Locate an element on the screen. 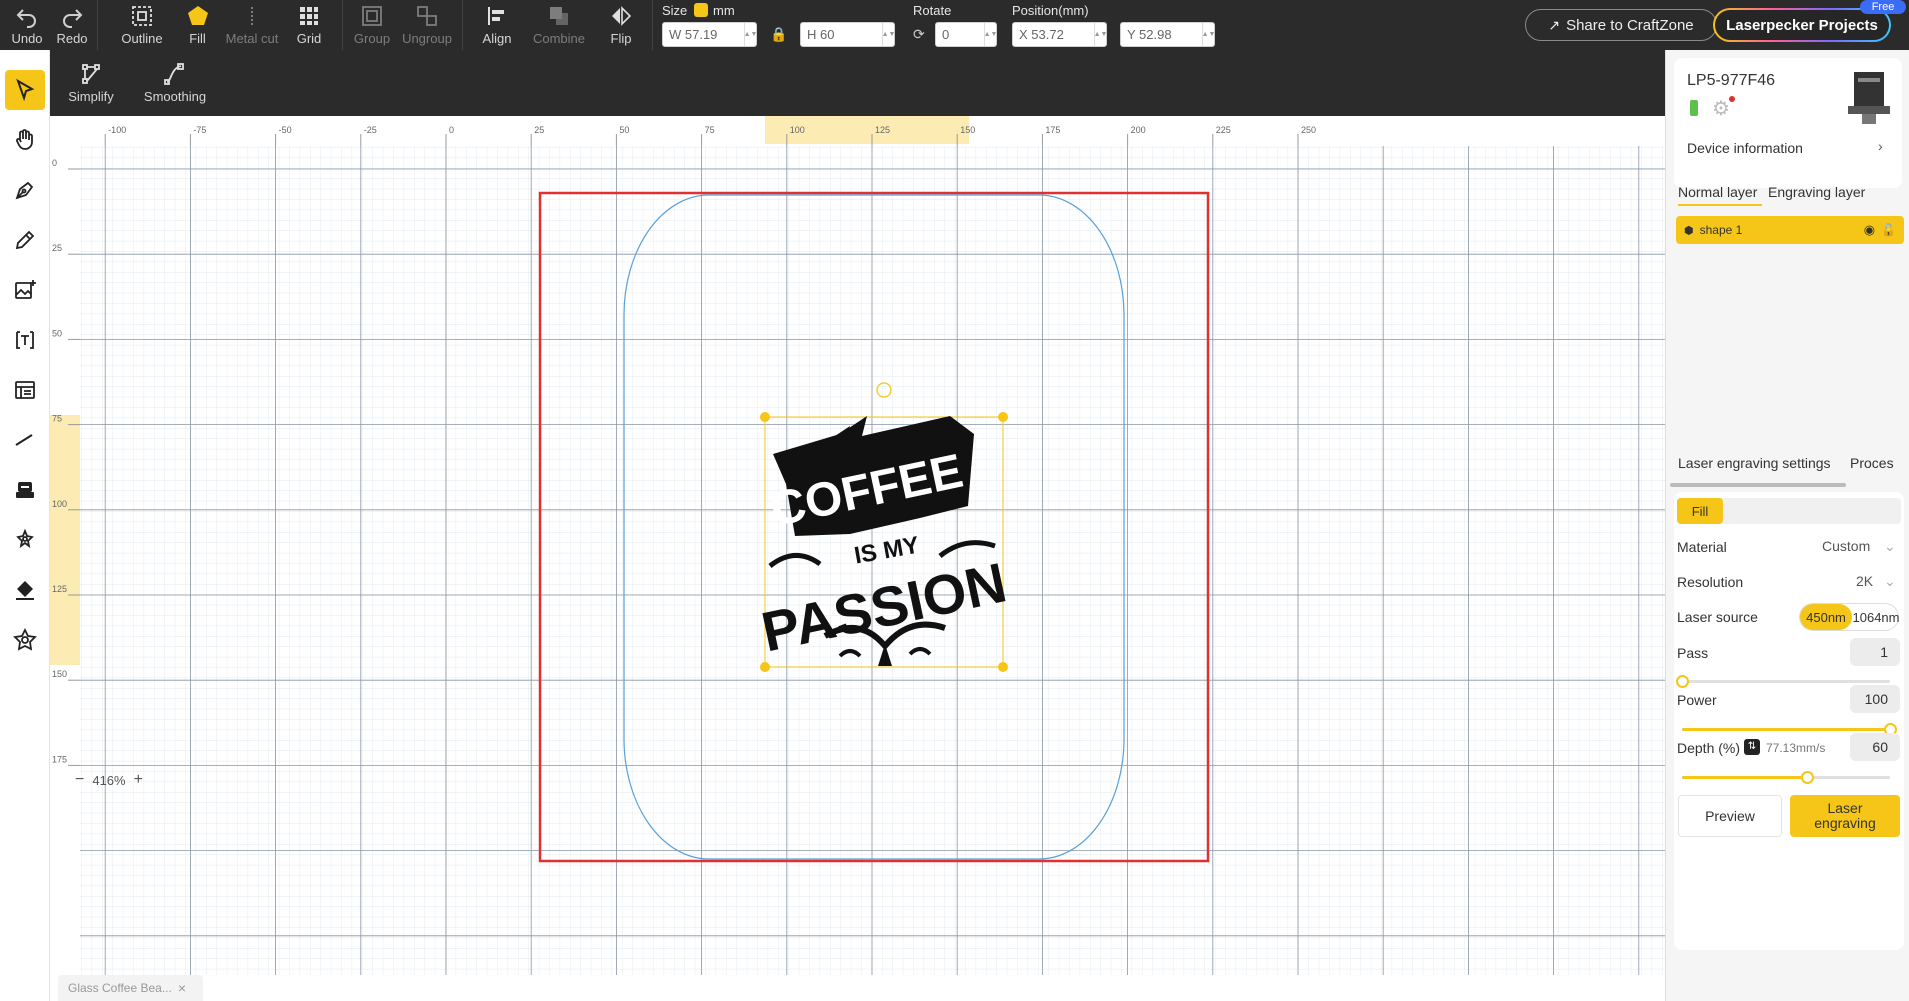  rotate-stepper: ▲▼ is located at coordinates (990, 34).